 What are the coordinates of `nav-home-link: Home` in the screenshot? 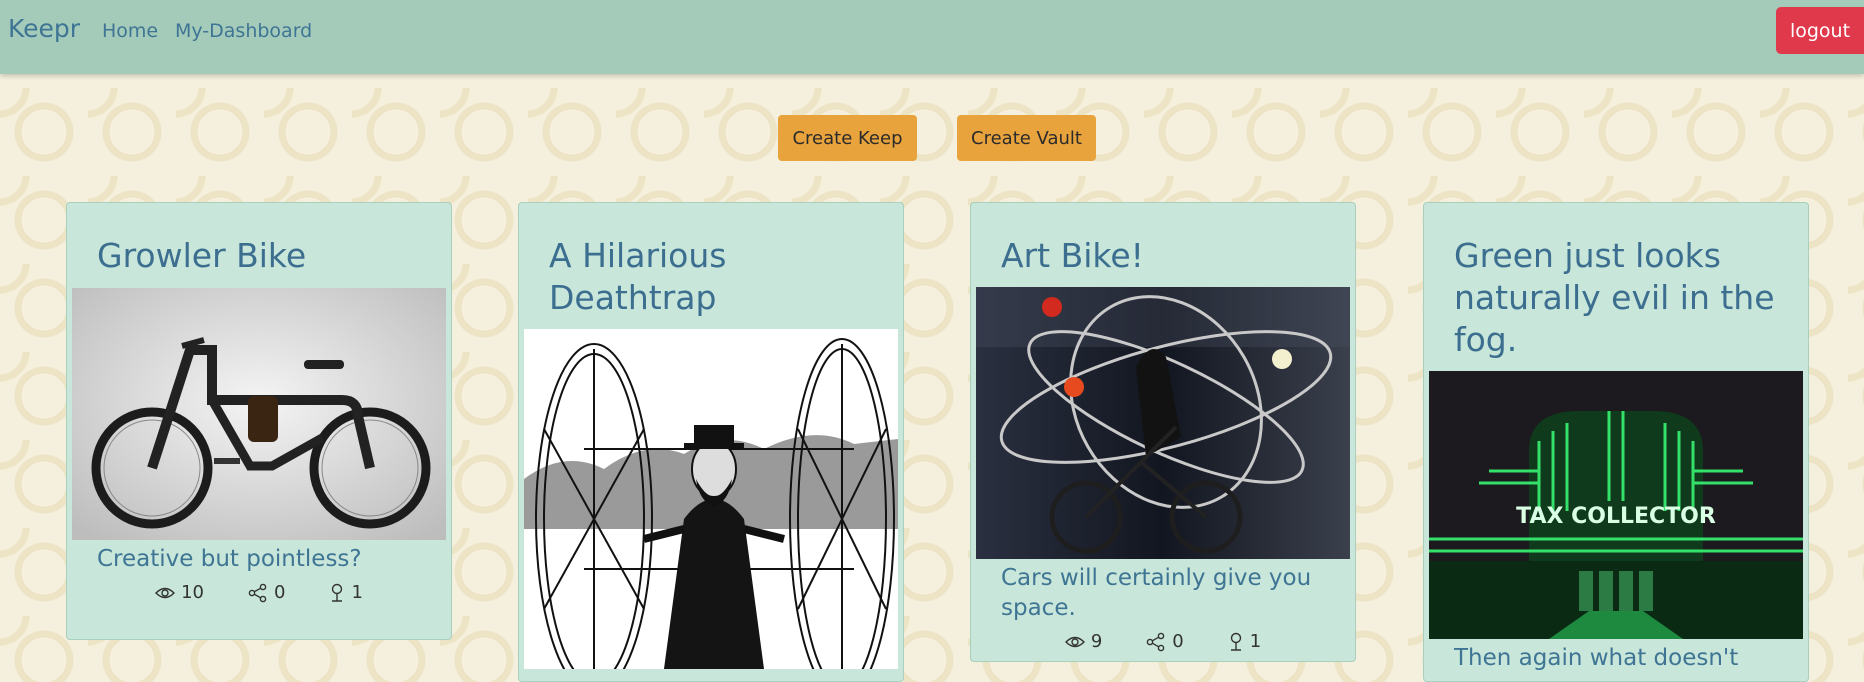 It's located at (130, 31).